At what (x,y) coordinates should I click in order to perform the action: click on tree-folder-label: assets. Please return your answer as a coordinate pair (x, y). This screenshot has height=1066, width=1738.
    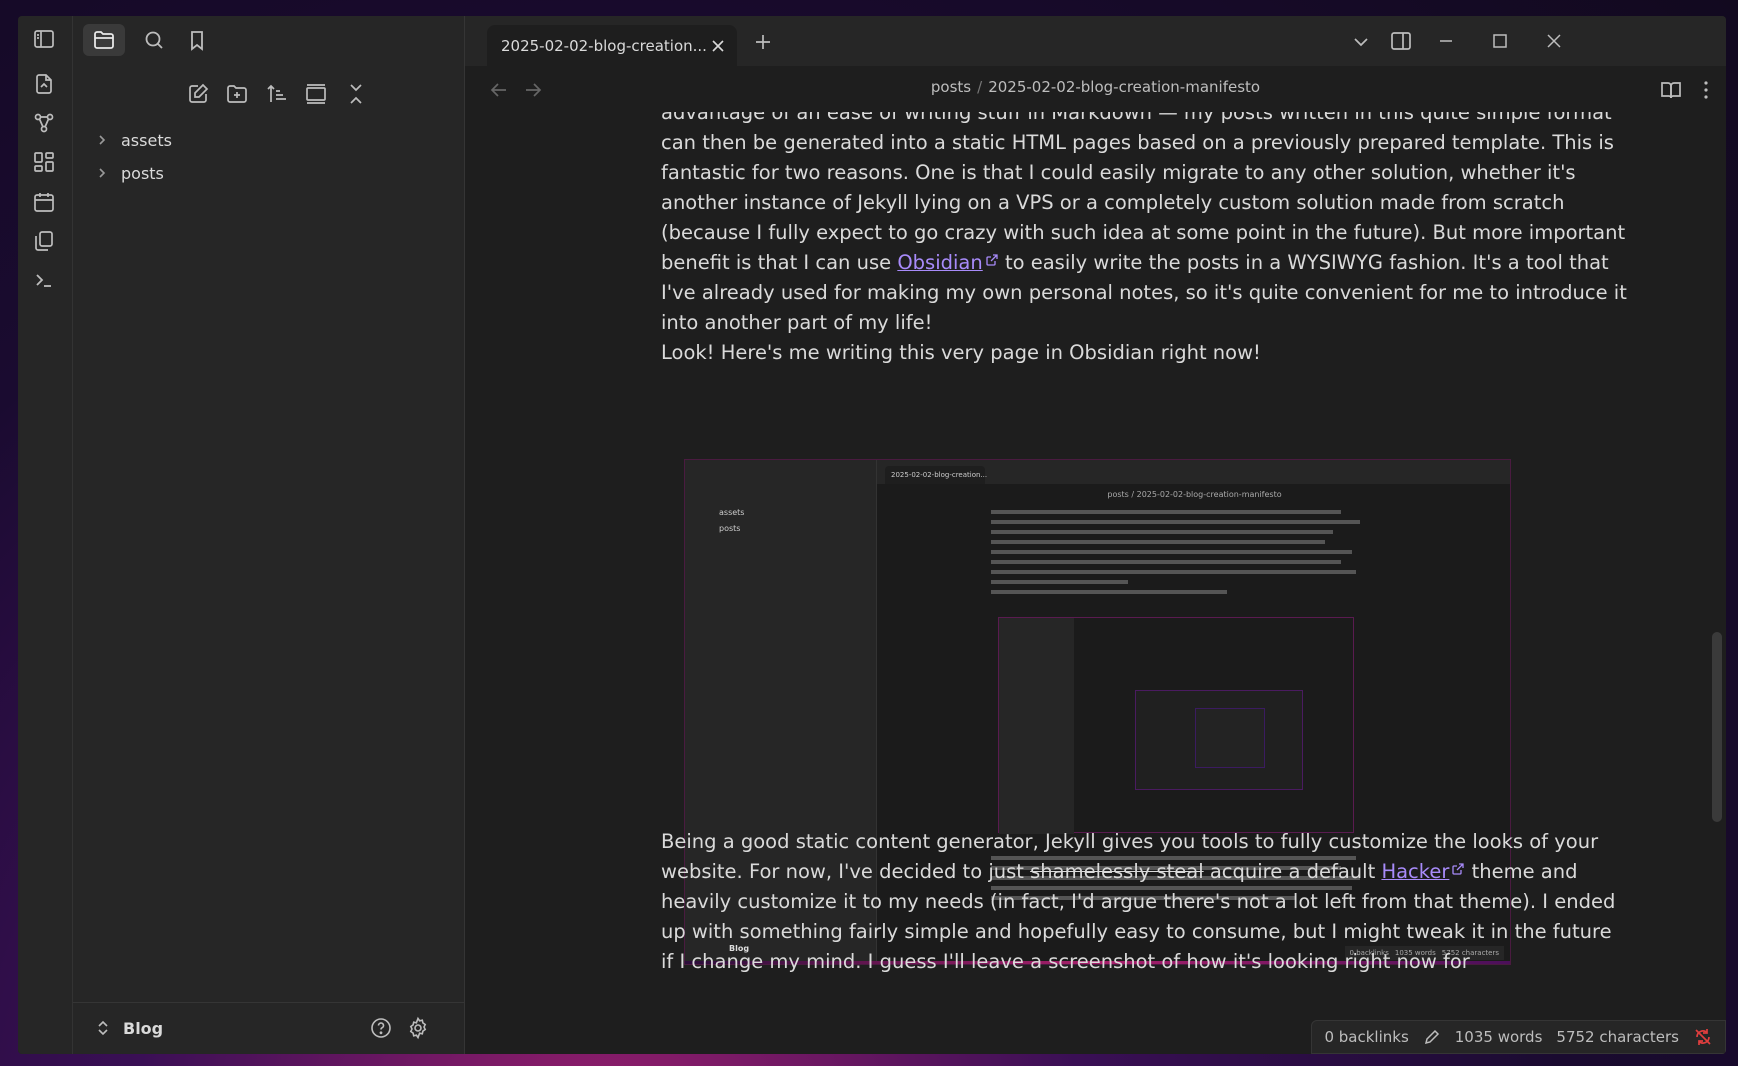
    Looking at the image, I should click on (146, 140).